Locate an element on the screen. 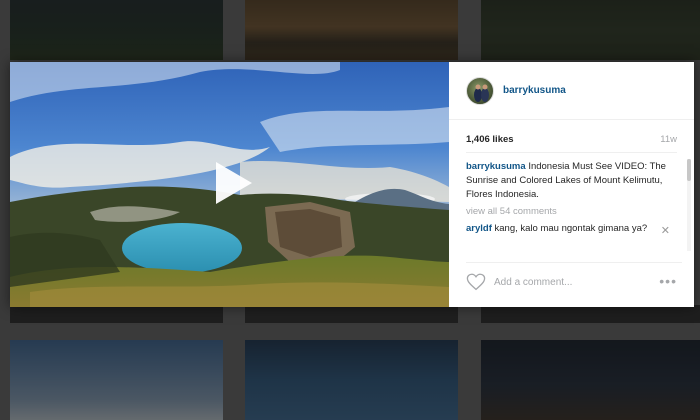 This screenshot has width=700, height=420. play-icon is located at coordinates (233, 183).